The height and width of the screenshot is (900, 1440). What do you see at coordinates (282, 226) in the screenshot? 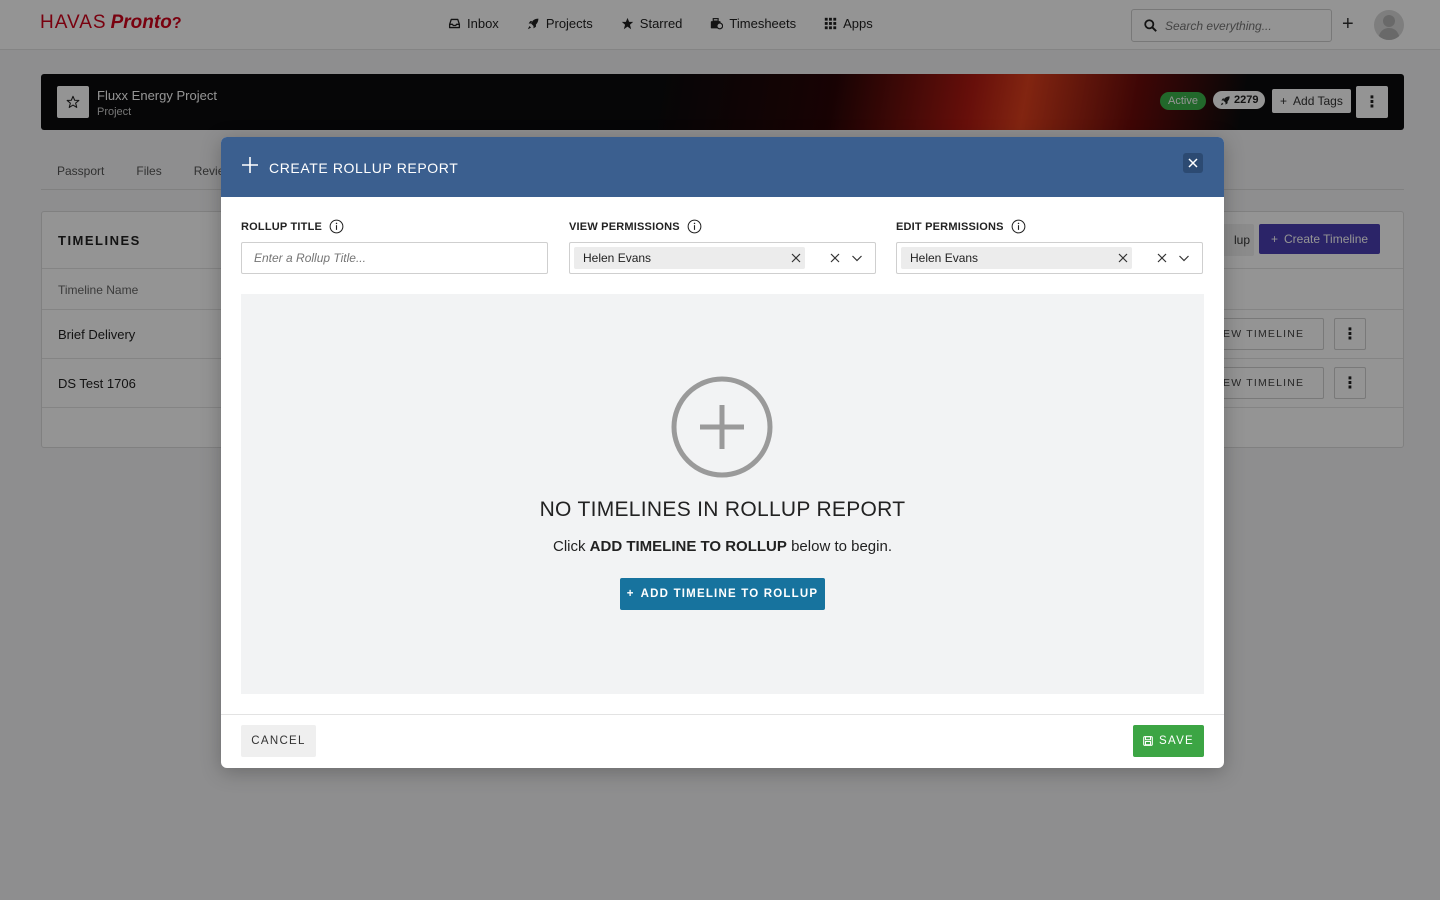
I see `rollup-title-label-text: ROLLUP TITLE` at bounding box center [282, 226].